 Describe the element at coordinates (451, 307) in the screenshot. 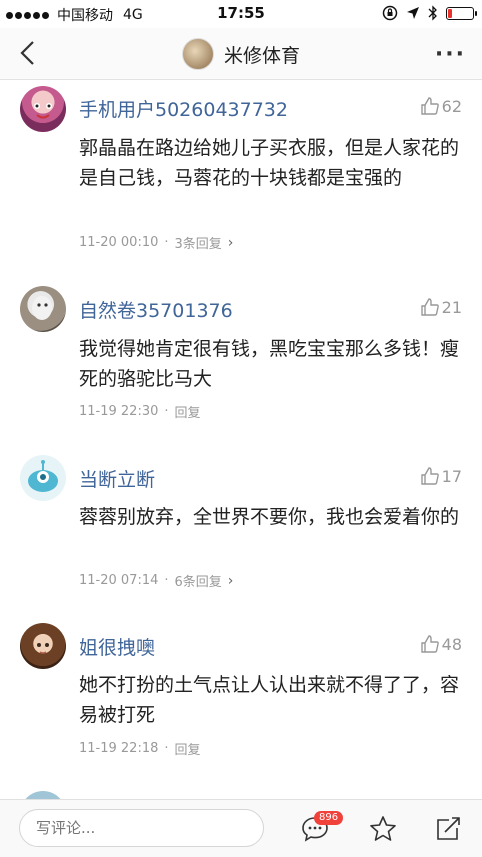

I see `like-count: 21` at that location.